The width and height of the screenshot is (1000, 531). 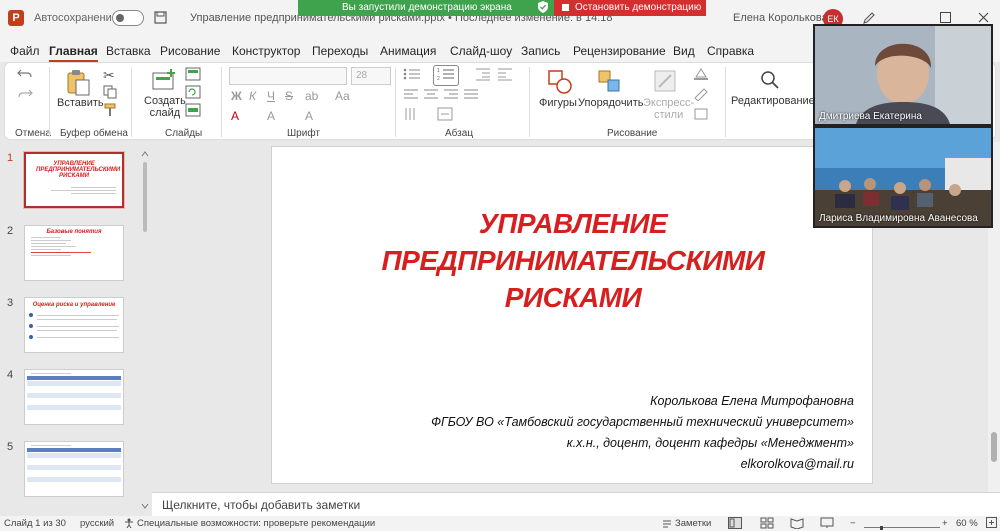 What do you see at coordinates (945, 523) in the screenshot?
I see `zoom-in-button: +` at bounding box center [945, 523].